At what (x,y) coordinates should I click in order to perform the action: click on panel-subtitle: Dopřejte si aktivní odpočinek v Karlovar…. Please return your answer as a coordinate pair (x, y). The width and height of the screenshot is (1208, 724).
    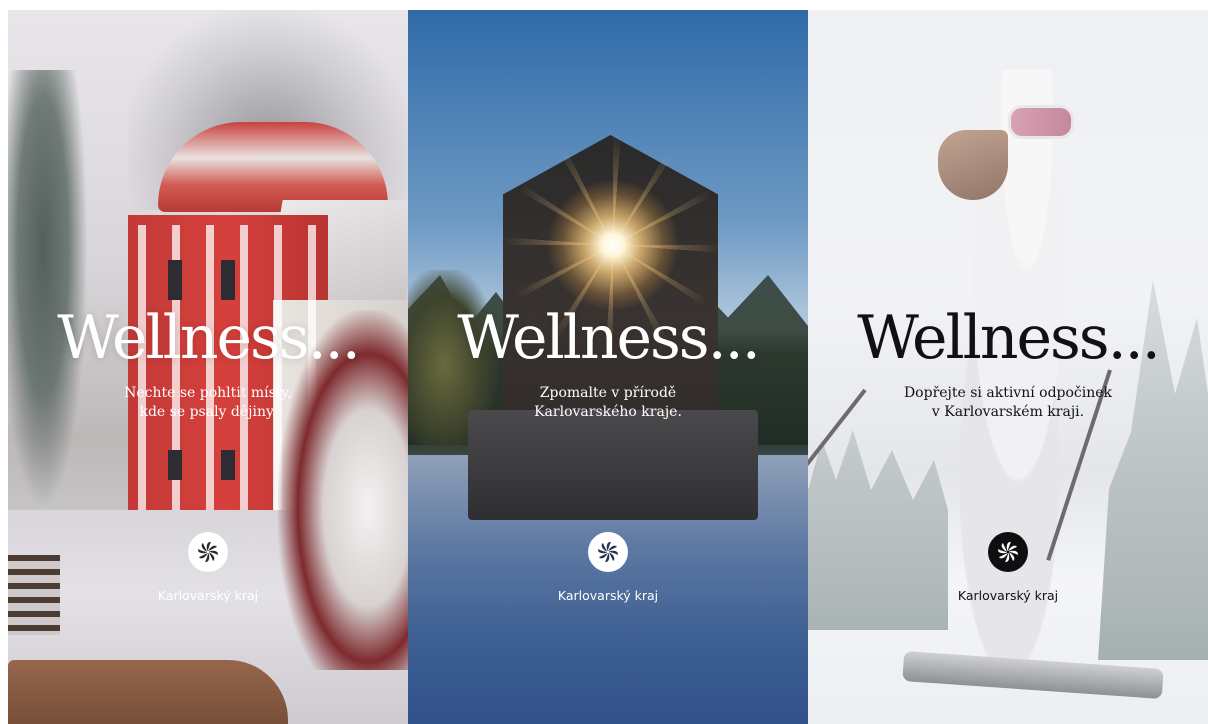
    Looking at the image, I should click on (1008, 403).